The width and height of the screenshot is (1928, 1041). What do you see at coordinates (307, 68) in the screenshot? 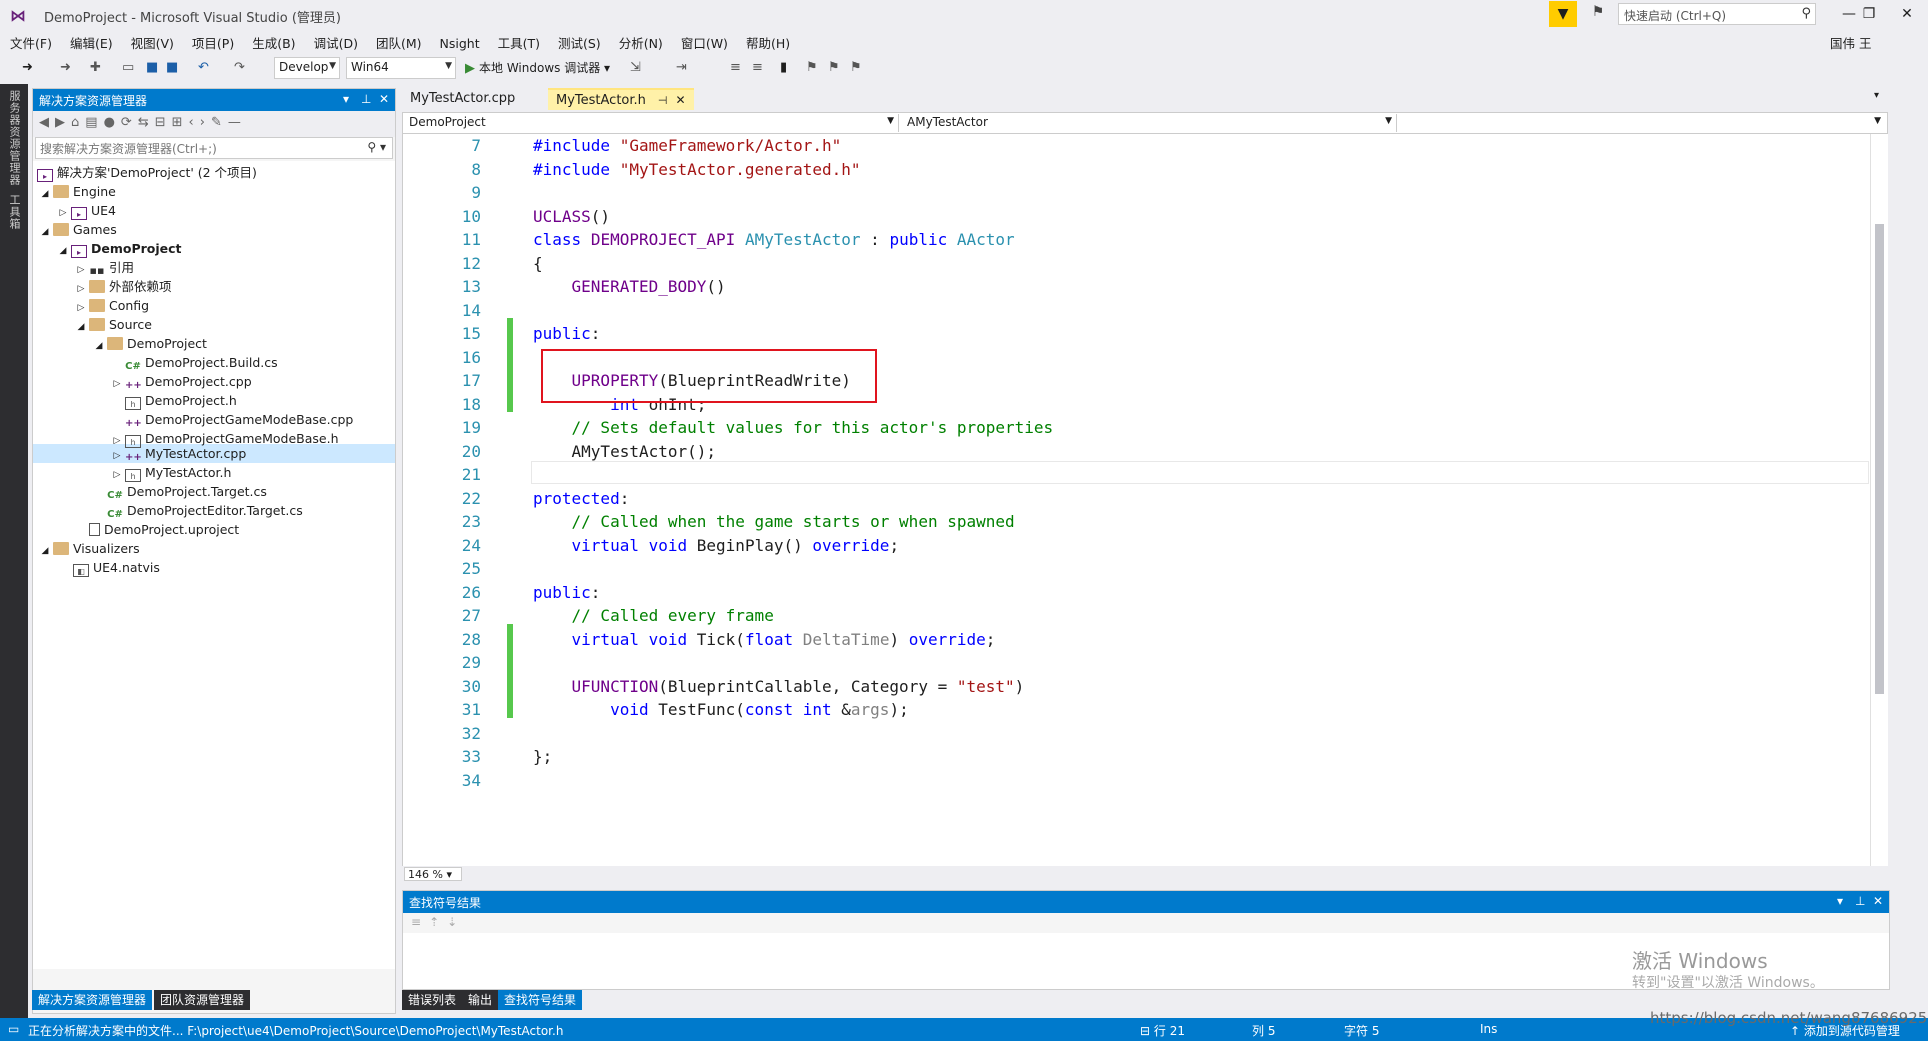
I see `configuration-dropdown: Develop ▼` at bounding box center [307, 68].